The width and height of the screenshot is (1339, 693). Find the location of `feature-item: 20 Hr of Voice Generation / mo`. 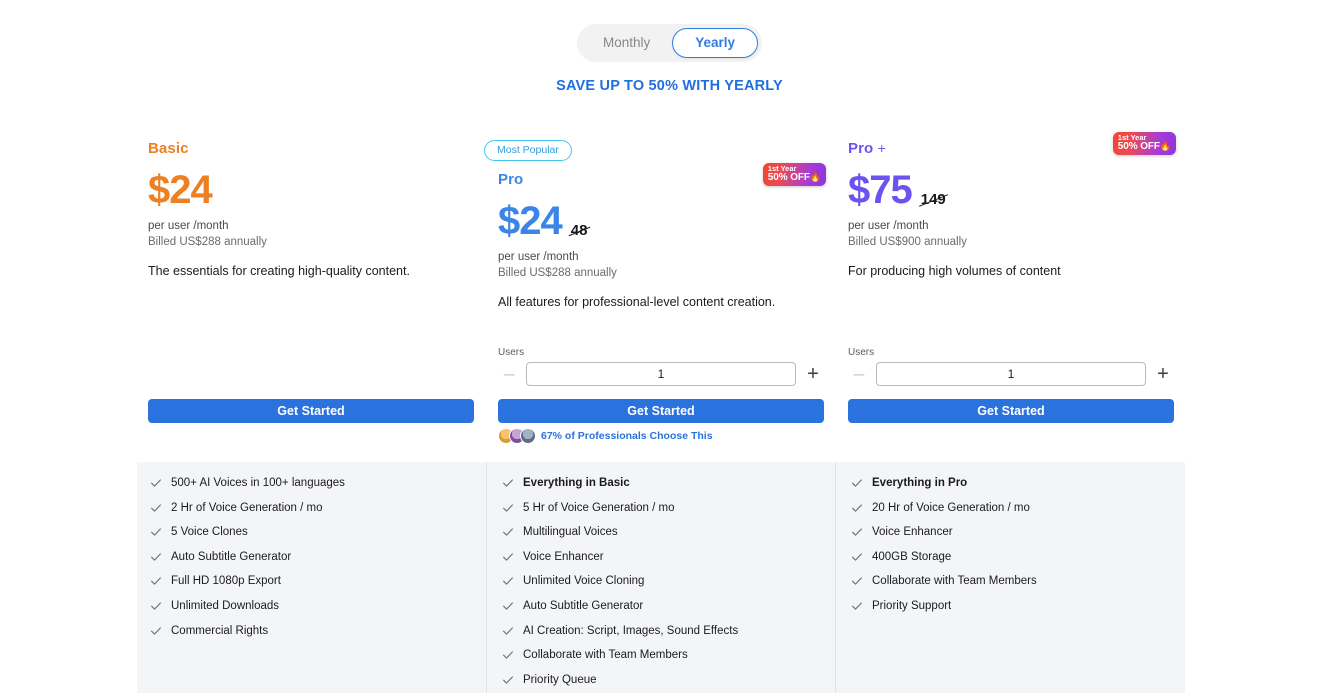

feature-item: 20 Hr of Voice Generation / mo is located at coordinates (1017, 508).